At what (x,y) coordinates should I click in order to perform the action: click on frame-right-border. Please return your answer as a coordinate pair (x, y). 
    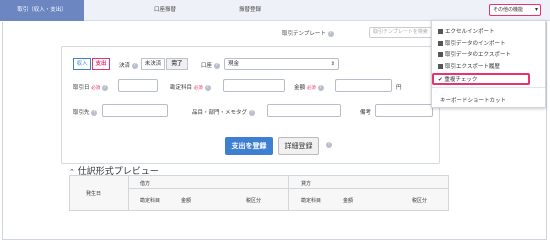
    Looking at the image, I should click on (546, 131).